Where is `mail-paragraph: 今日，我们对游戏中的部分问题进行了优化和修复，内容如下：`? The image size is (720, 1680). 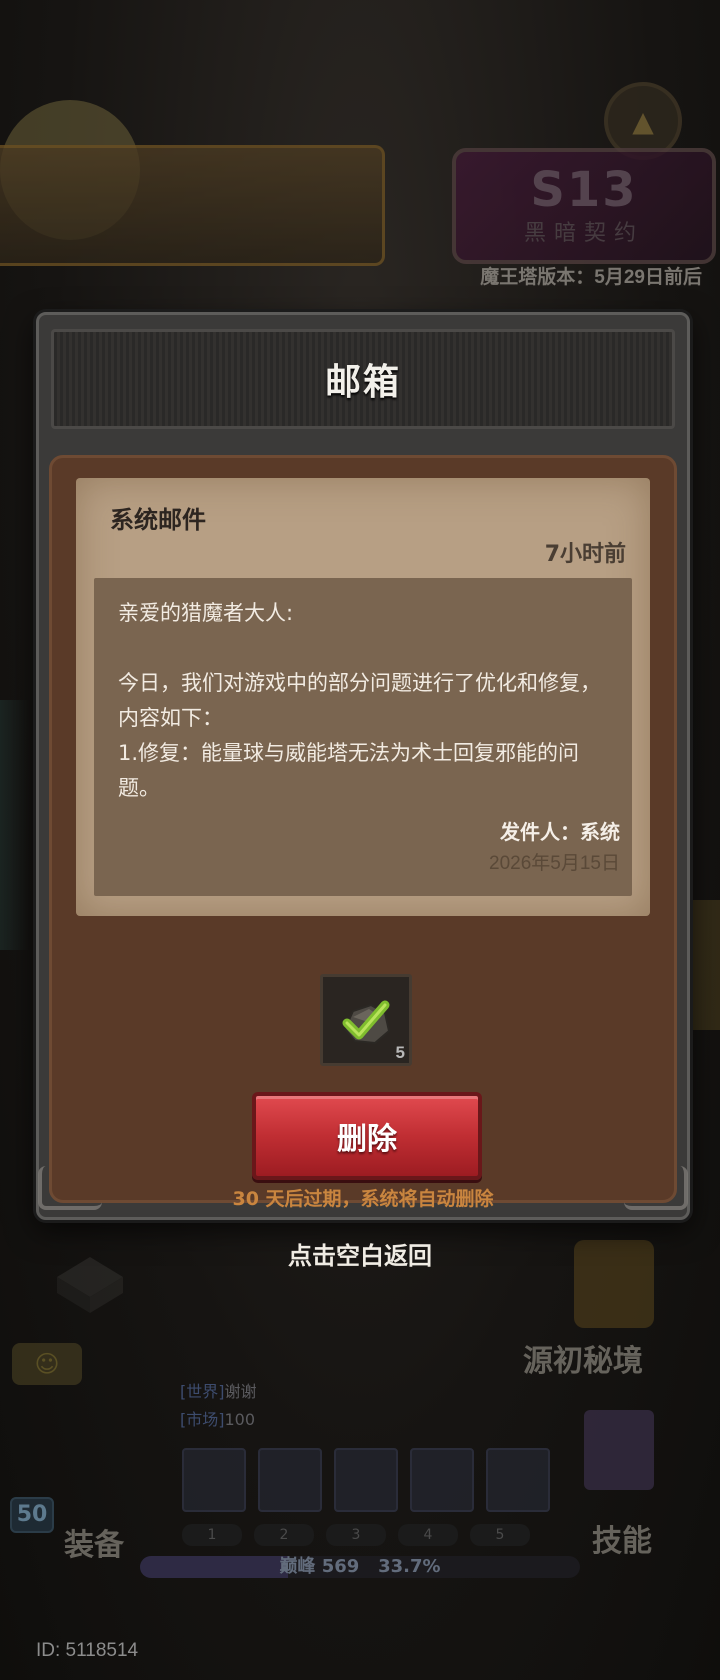
mail-paragraph: 今日，我们对游戏中的部分问题进行了优化和修复，内容如下： is located at coordinates (359, 700).